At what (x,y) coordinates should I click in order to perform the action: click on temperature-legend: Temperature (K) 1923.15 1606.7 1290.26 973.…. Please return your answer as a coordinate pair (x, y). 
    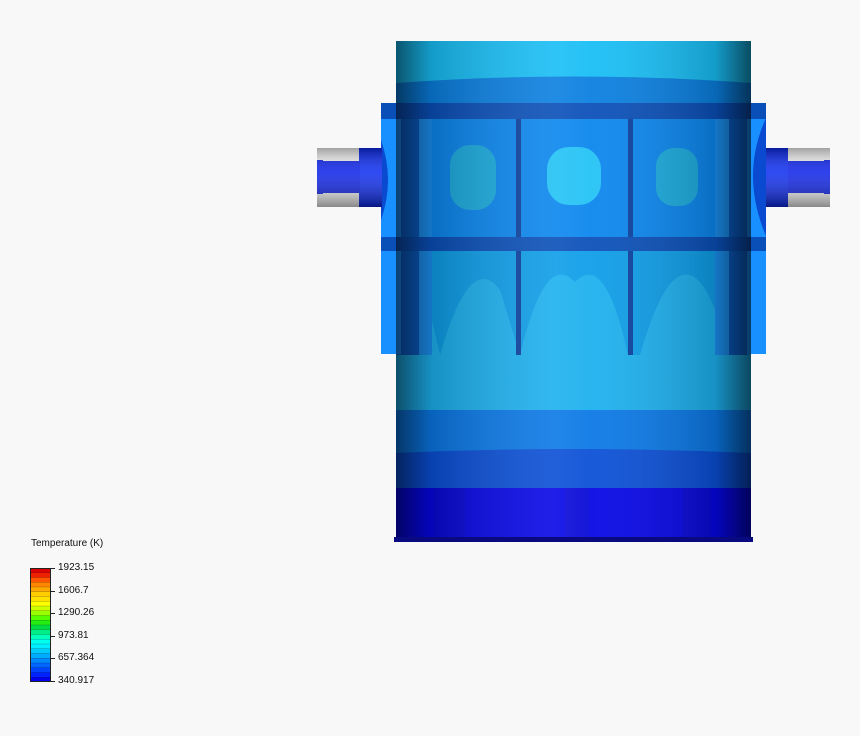
    Looking at the image, I should click on (90, 616).